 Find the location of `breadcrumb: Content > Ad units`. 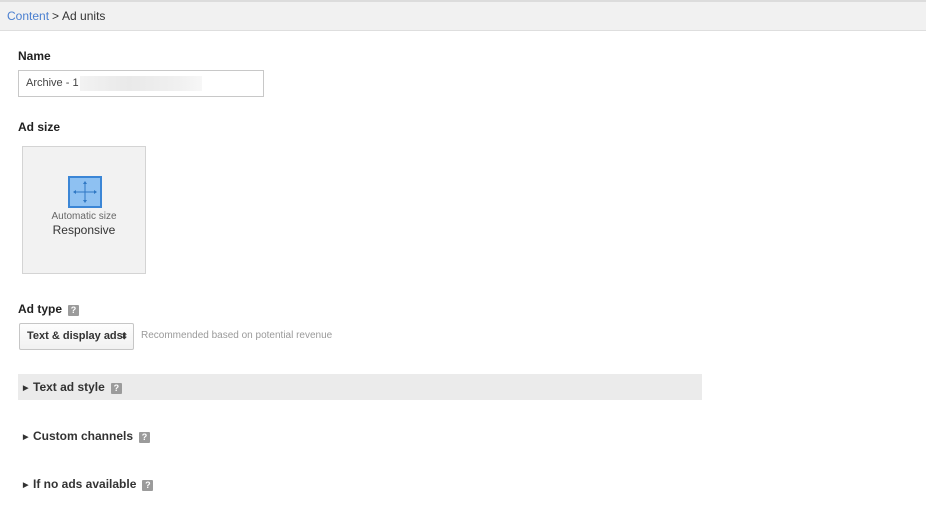

breadcrumb: Content > Ad units is located at coordinates (463, 15).